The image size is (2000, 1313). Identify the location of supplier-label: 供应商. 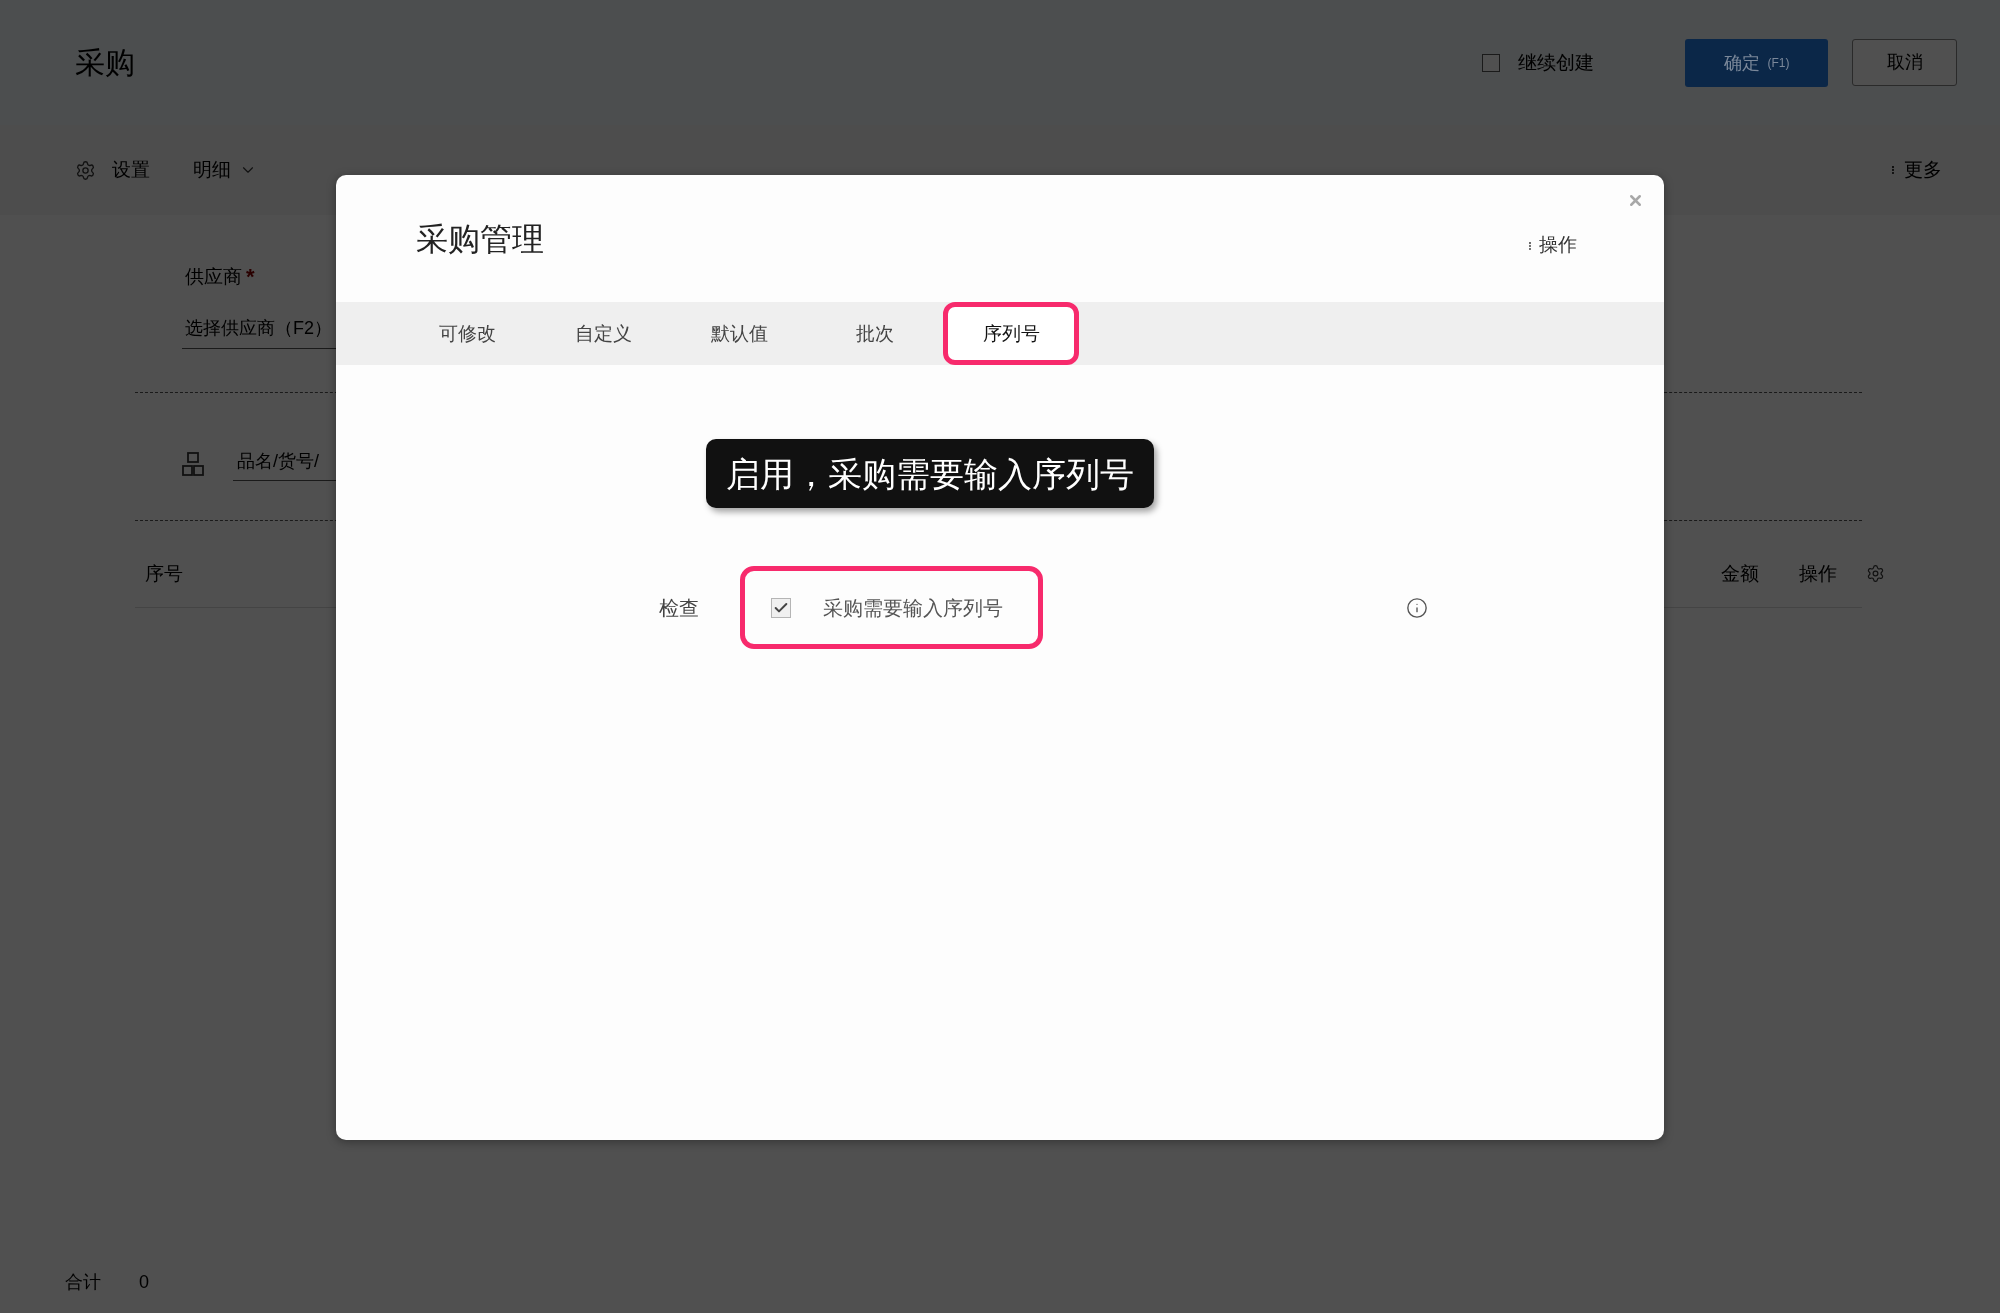
(213, 277).